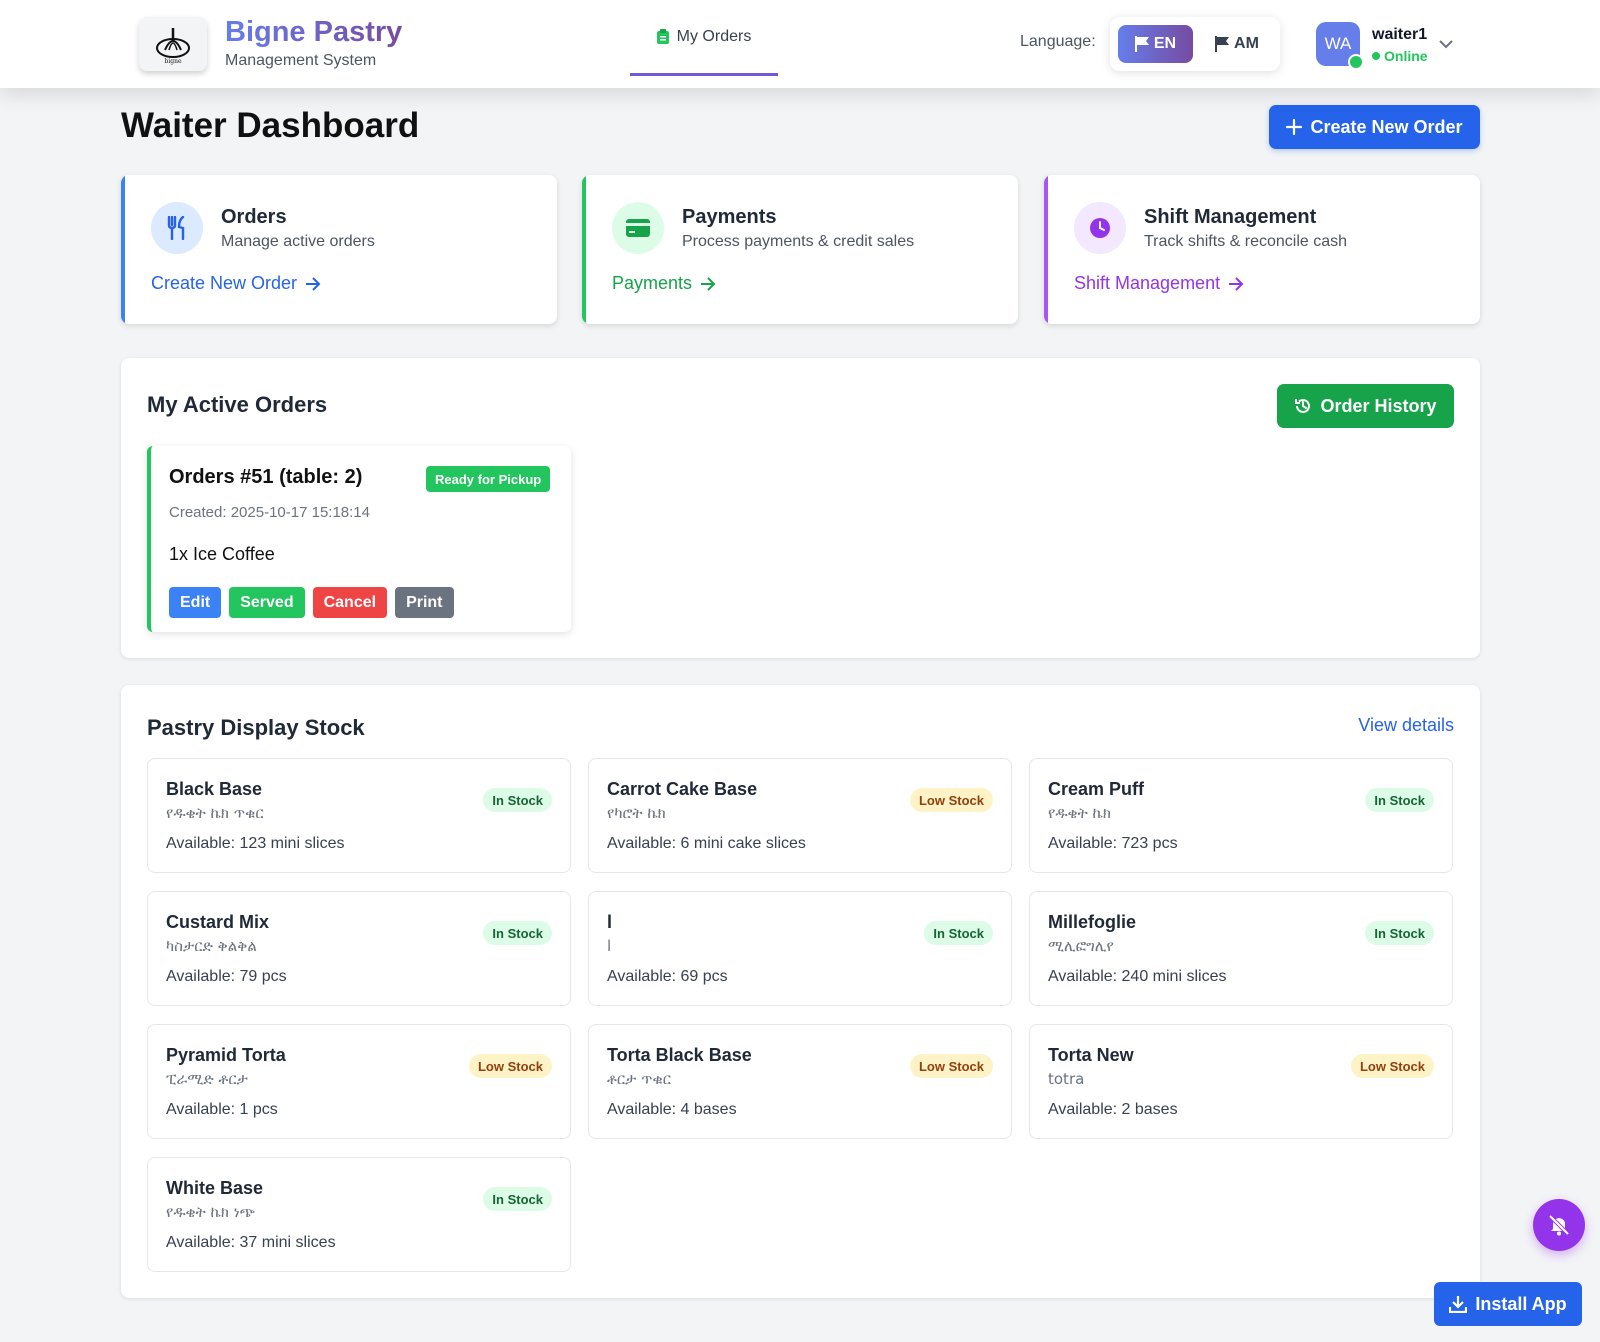 This screenshot has width=1600, height=1342. Describe the element at coordinates (172, 61) in the screenshot. I see `svg-text: bigne` at that location.